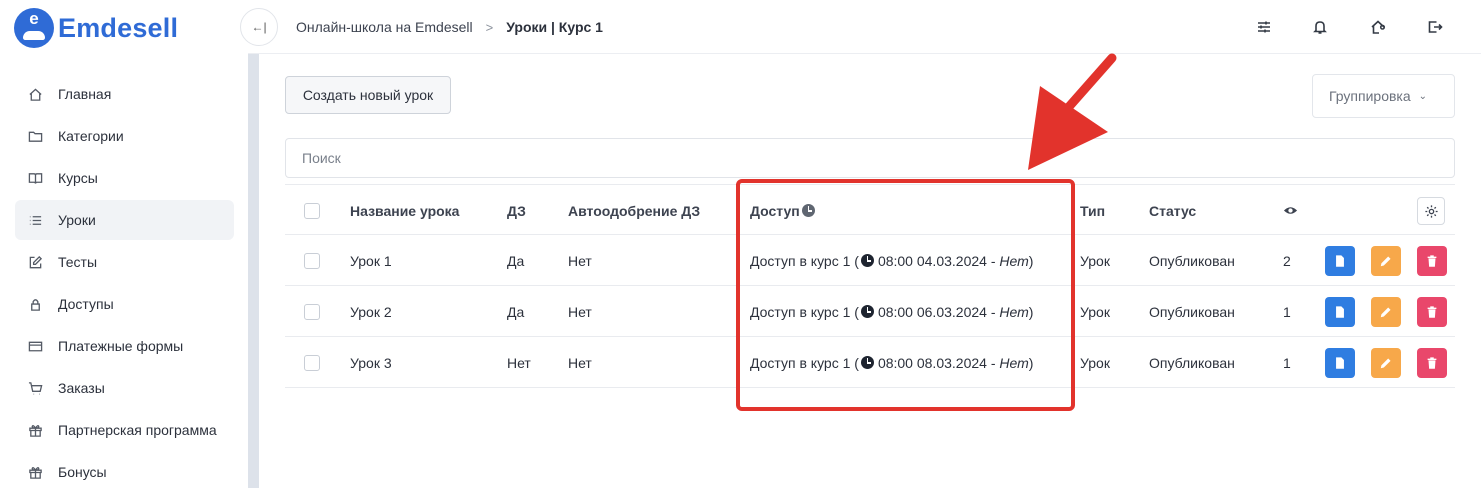 The height and width of the screenshot is (488, 1481). I want to click on search-field, so click(870, 158).